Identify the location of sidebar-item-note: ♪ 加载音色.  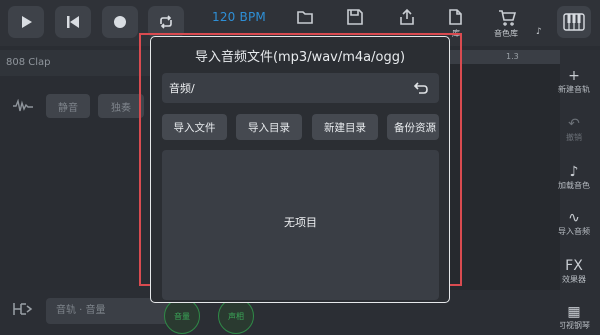
(574, 177).